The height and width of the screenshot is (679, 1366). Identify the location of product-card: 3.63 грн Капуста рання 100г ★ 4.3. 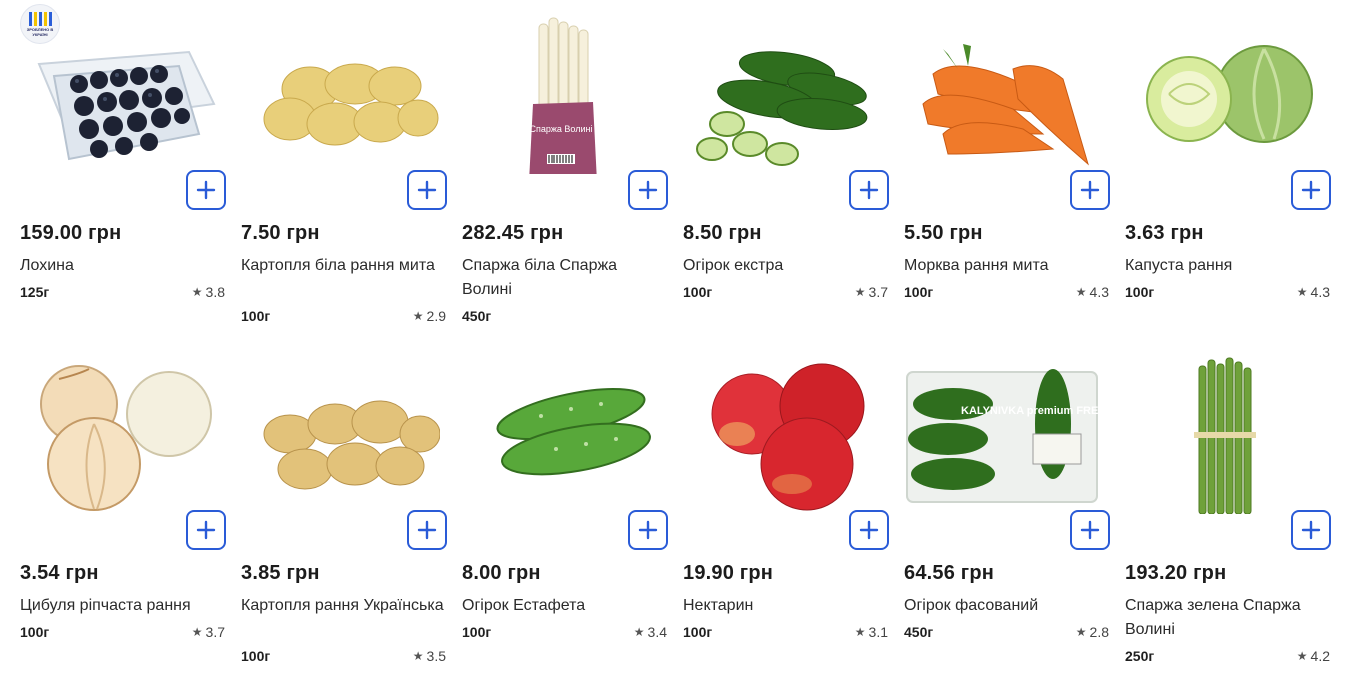
(1224, 170).